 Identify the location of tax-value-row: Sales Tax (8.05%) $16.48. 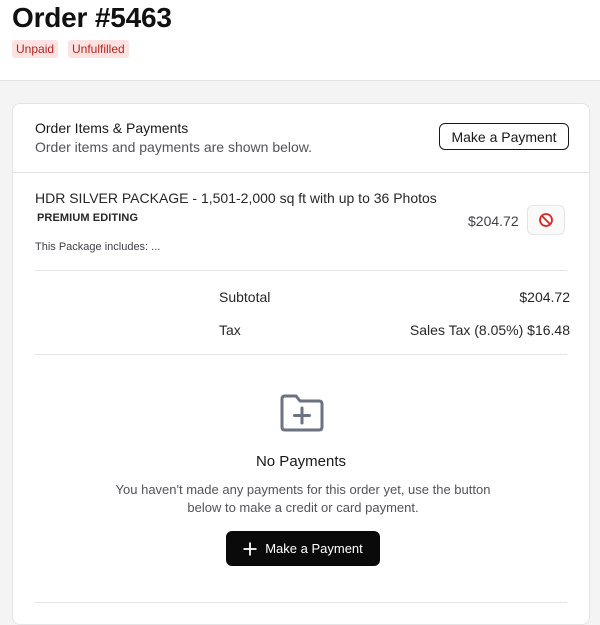
(490, 330).